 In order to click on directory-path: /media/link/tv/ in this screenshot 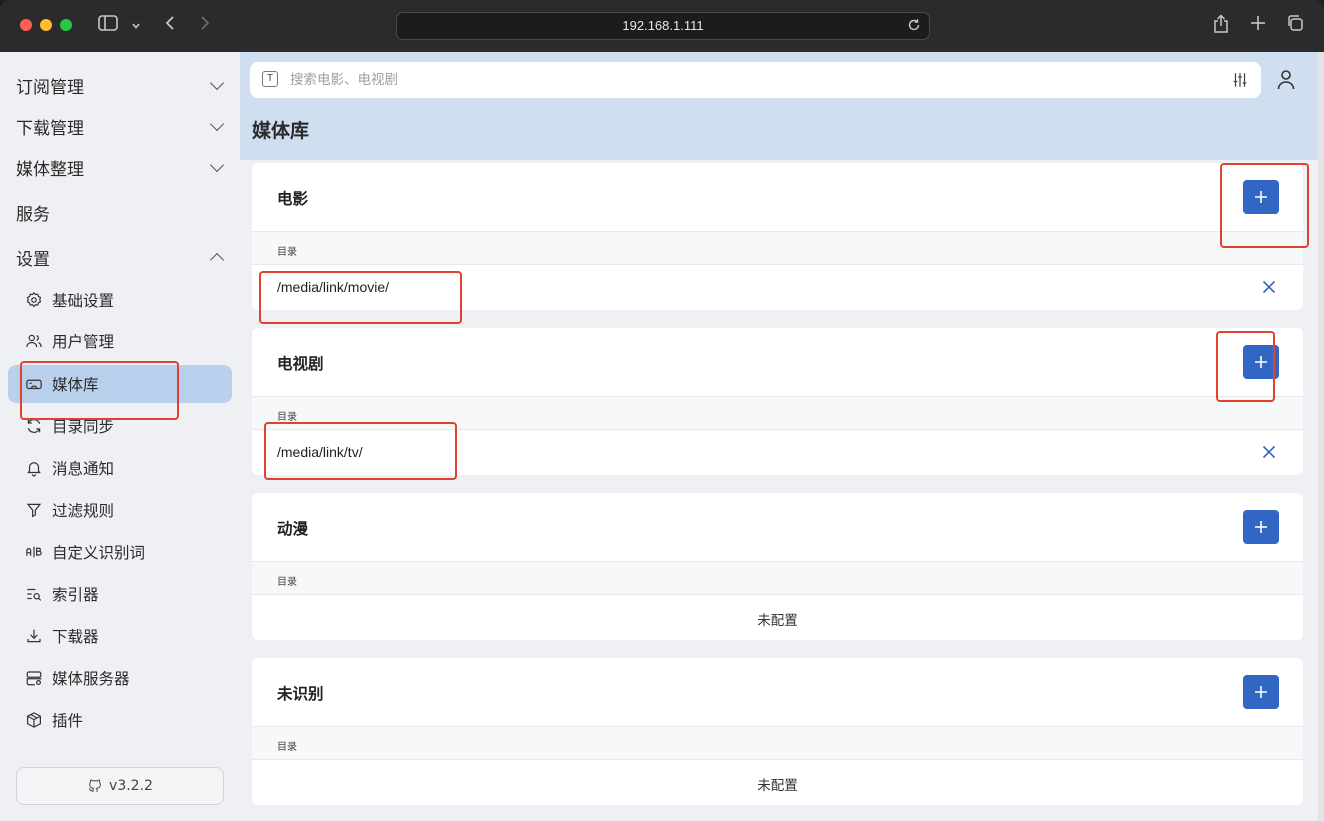, I will do `click(320, 452)`.